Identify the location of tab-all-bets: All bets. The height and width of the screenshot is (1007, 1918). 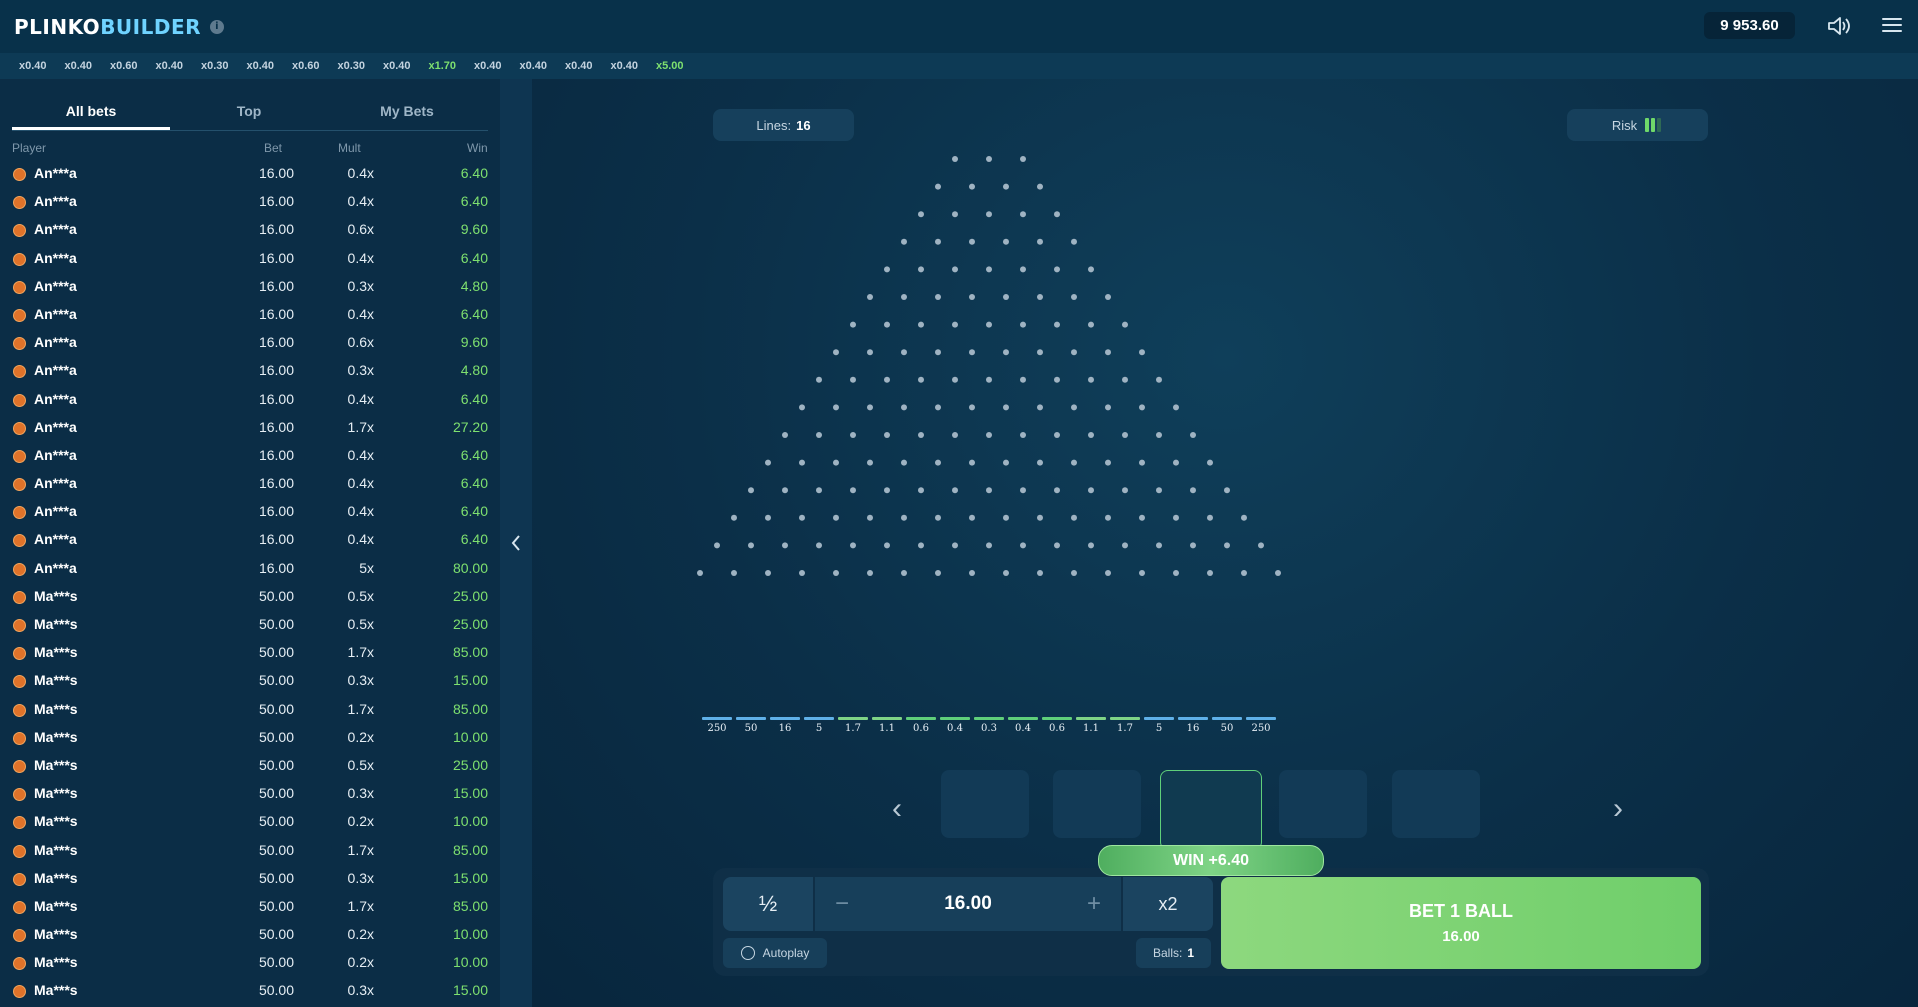
(91, 114).